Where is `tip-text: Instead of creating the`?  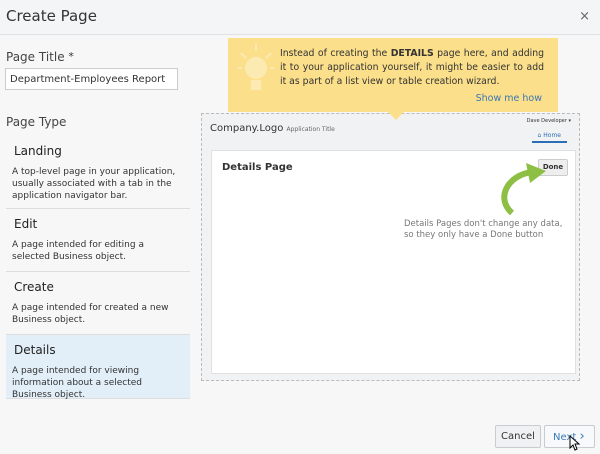
tip-text: Instead of creating the is located at coordinates (335, 53).